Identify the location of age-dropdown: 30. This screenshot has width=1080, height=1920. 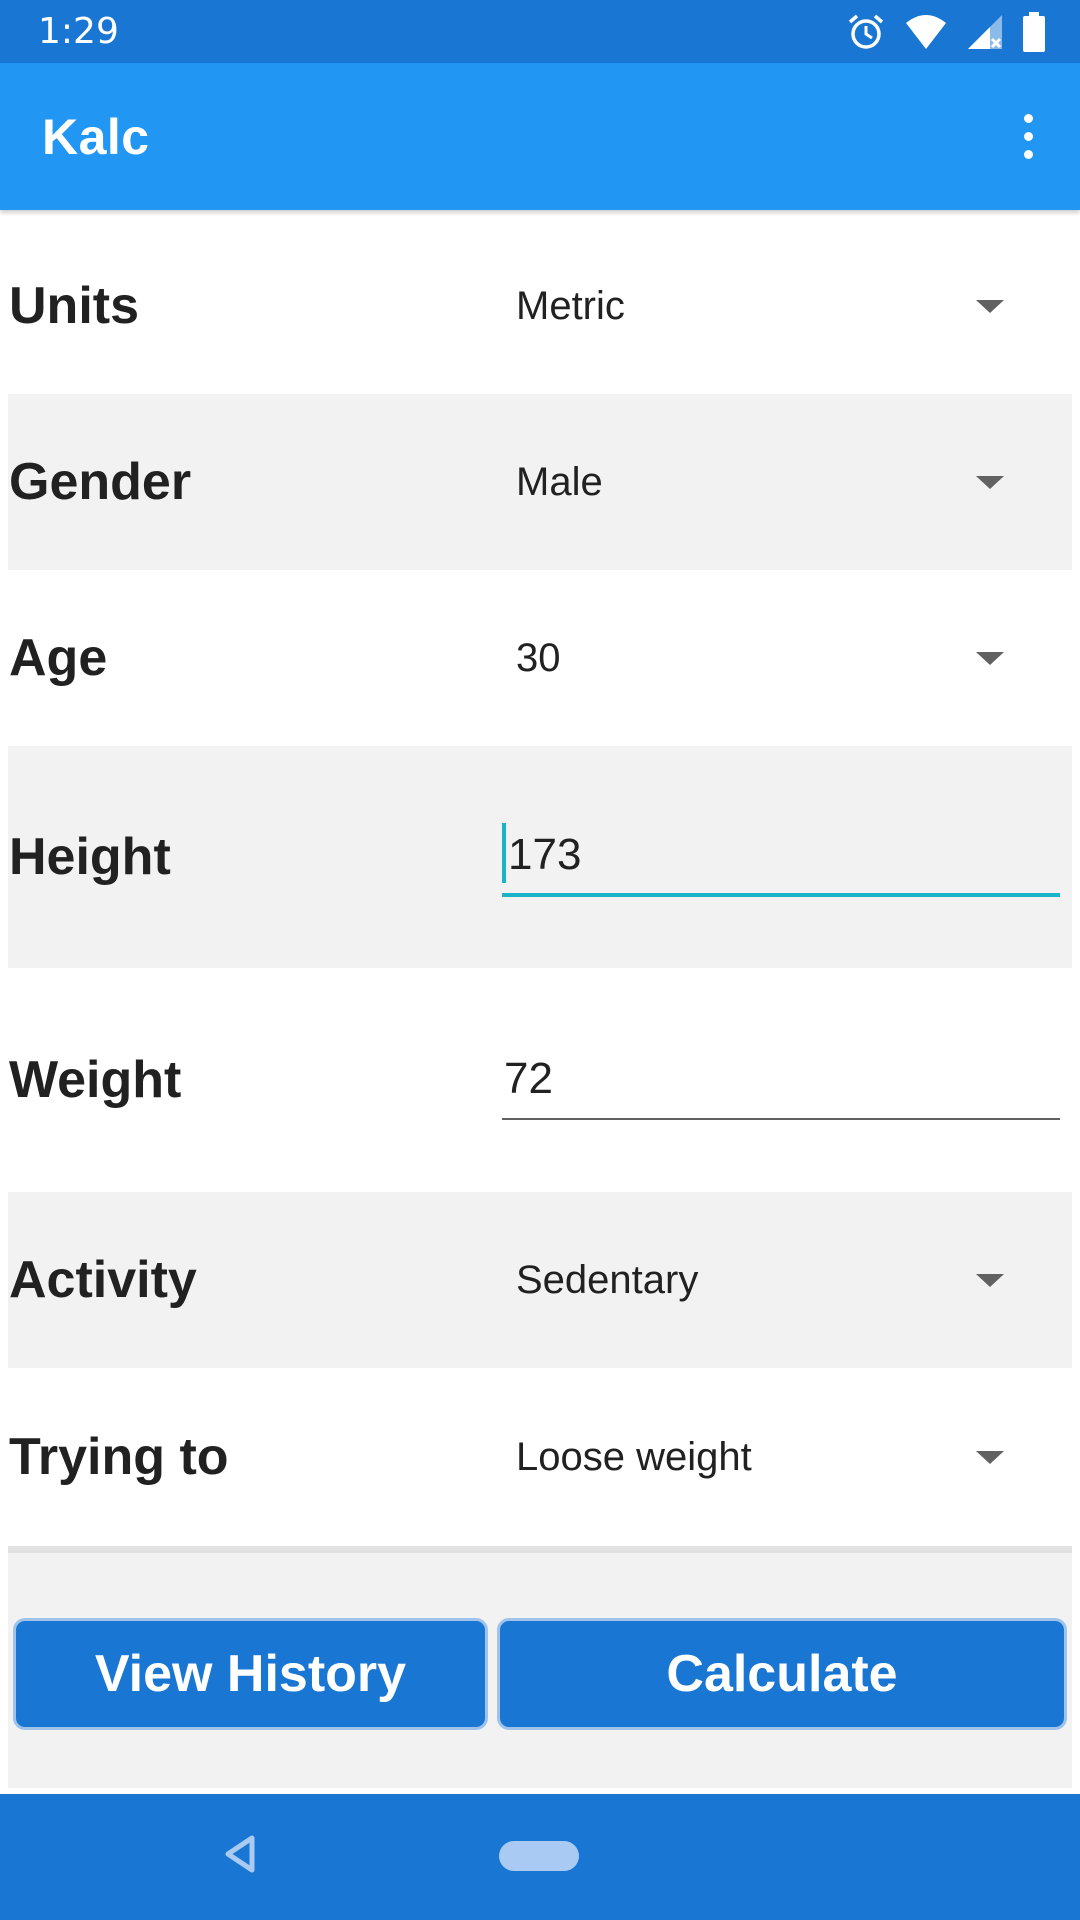
(778, 658).